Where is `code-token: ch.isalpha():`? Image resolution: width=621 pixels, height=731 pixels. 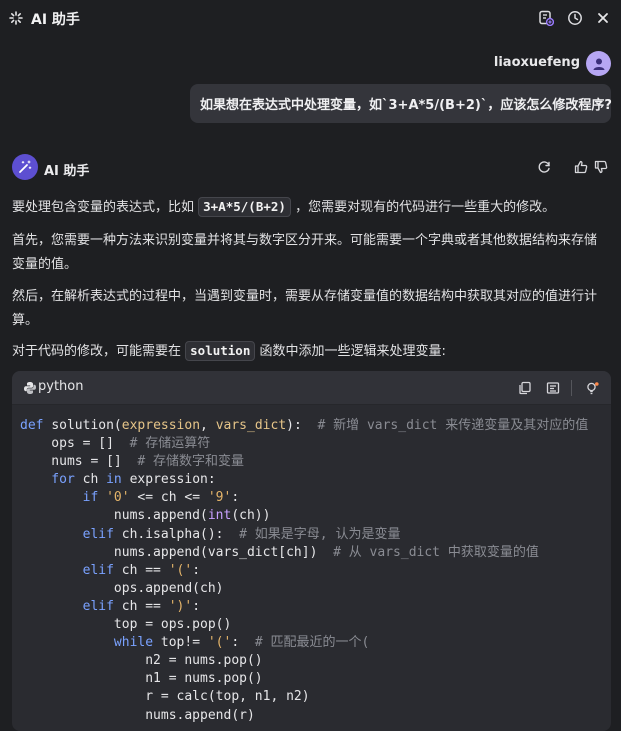
code-token: ch.isalpha(): is located at coordinates (180, 534).